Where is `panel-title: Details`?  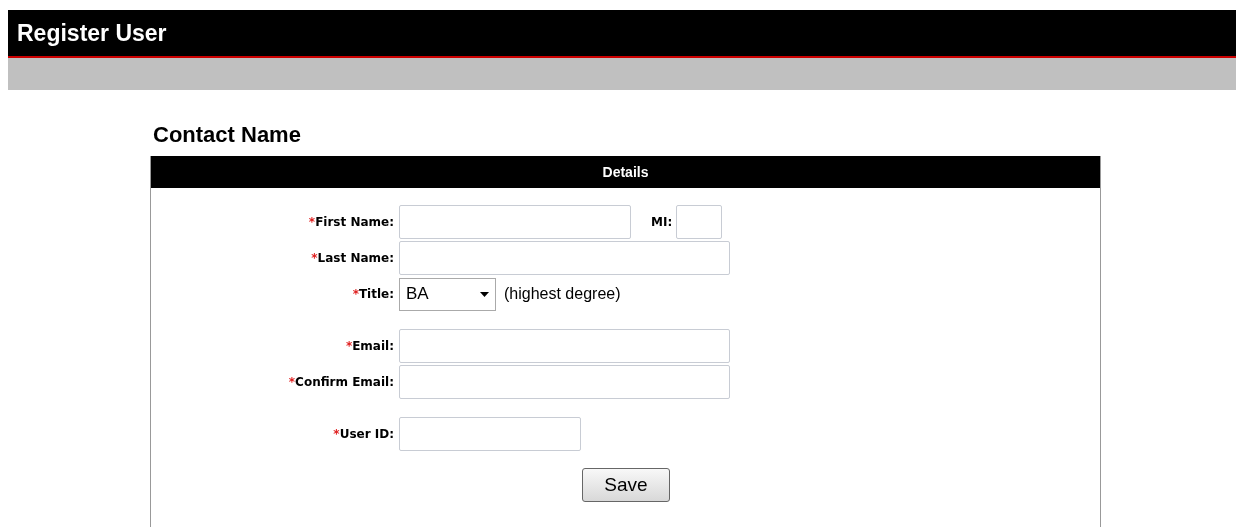
panel-title: Details is located at coordinates (625, 172).